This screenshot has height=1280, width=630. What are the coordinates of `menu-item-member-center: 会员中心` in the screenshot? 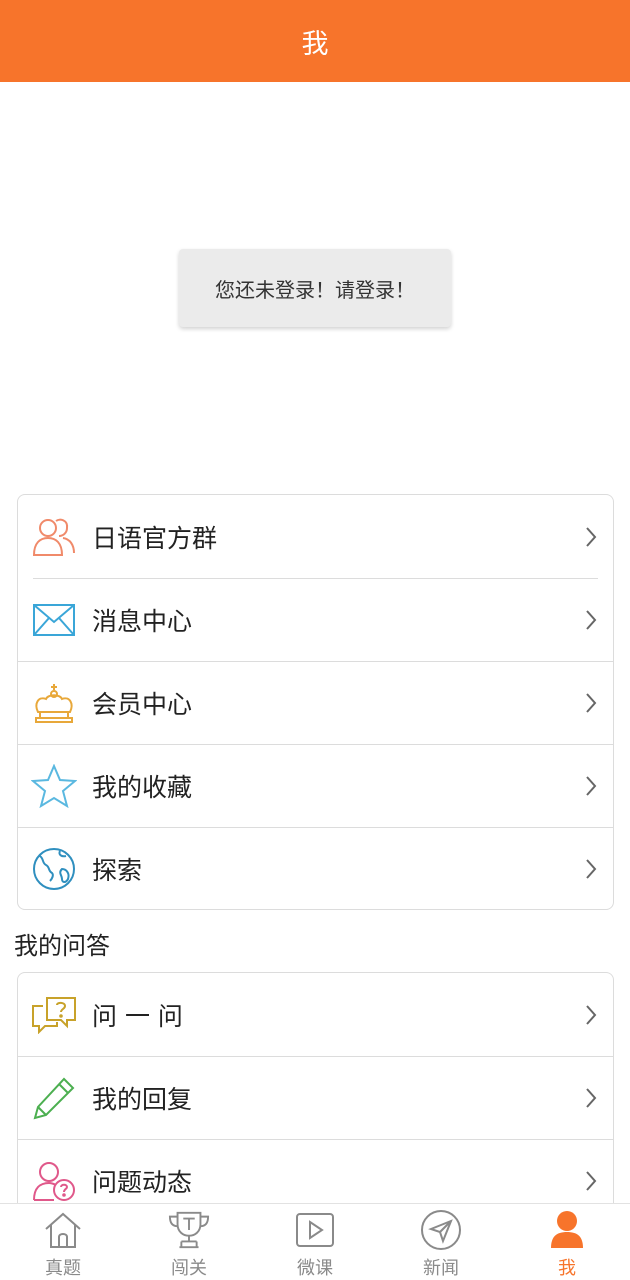 It's located at (315, 702).